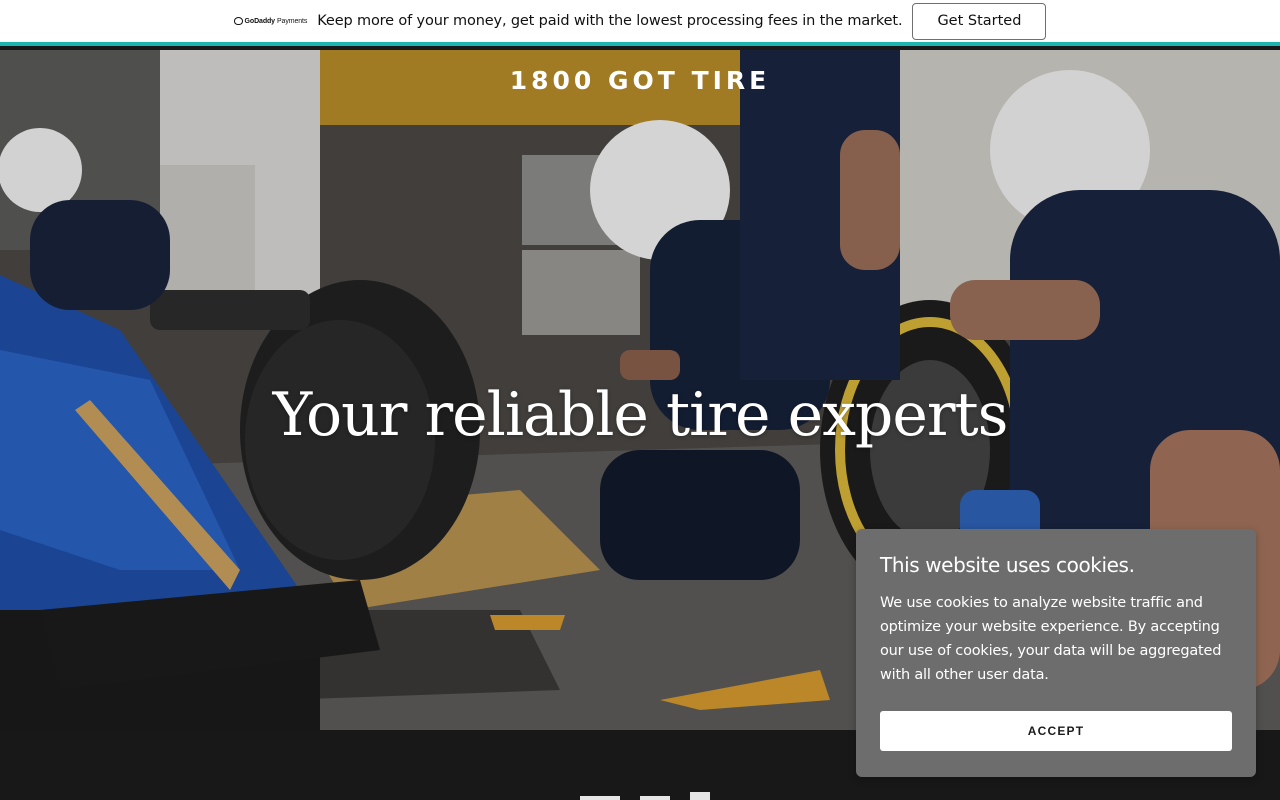  I want to click on accept-cookies-button: ACCEPT, so click(1056, 731).